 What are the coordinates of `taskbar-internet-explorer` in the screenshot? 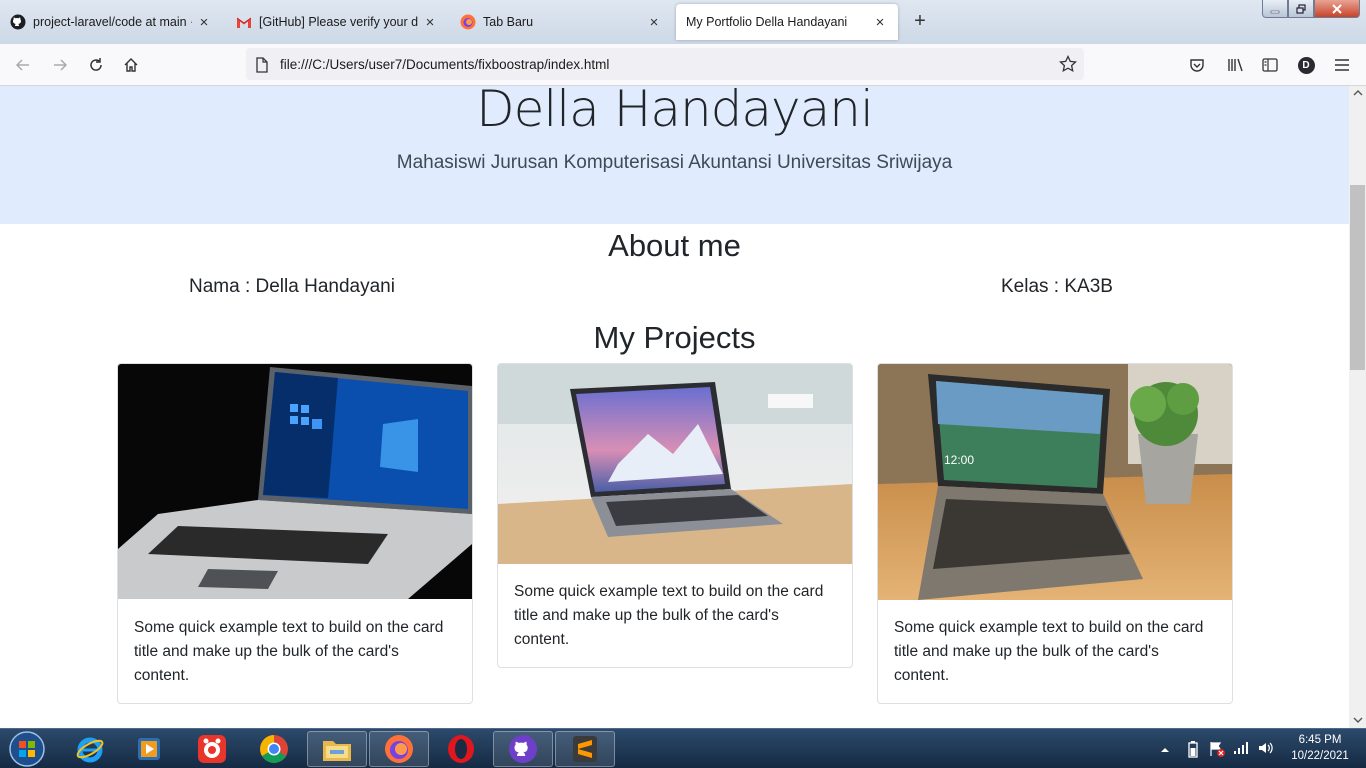 It's located at (90, 749).